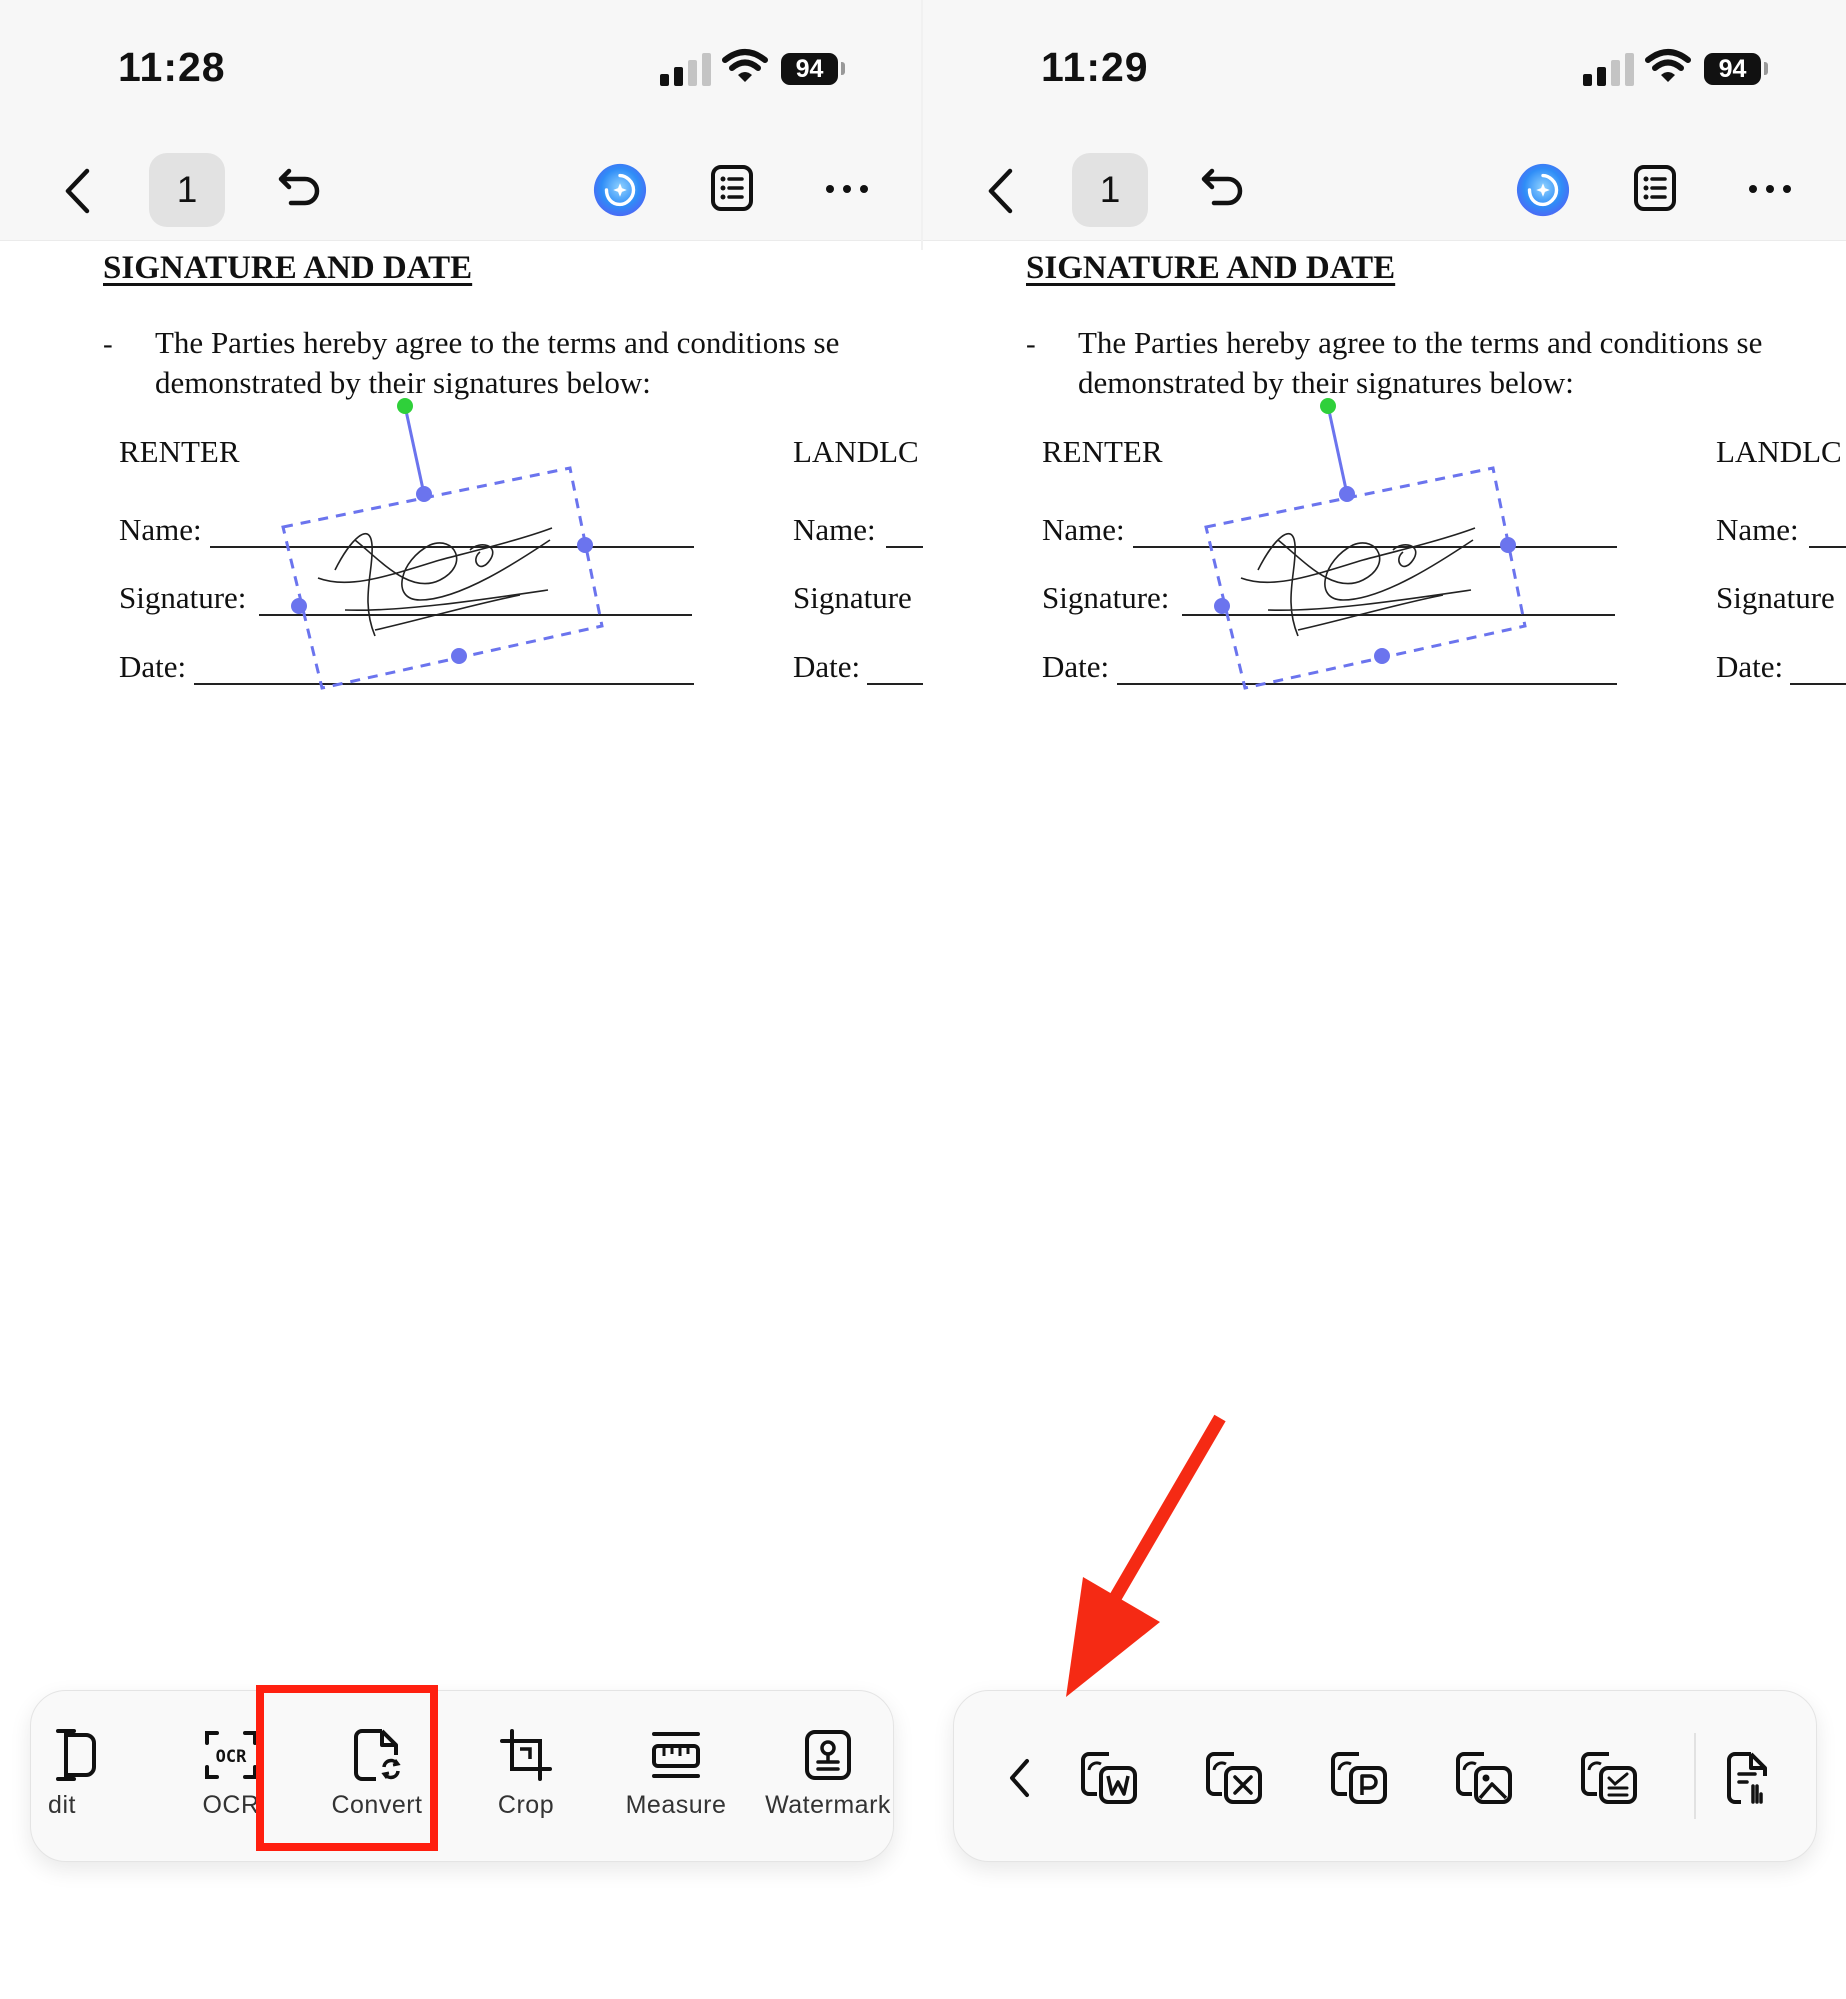  I want to click on pdf-to-image-icon, so click(1484, 1778).